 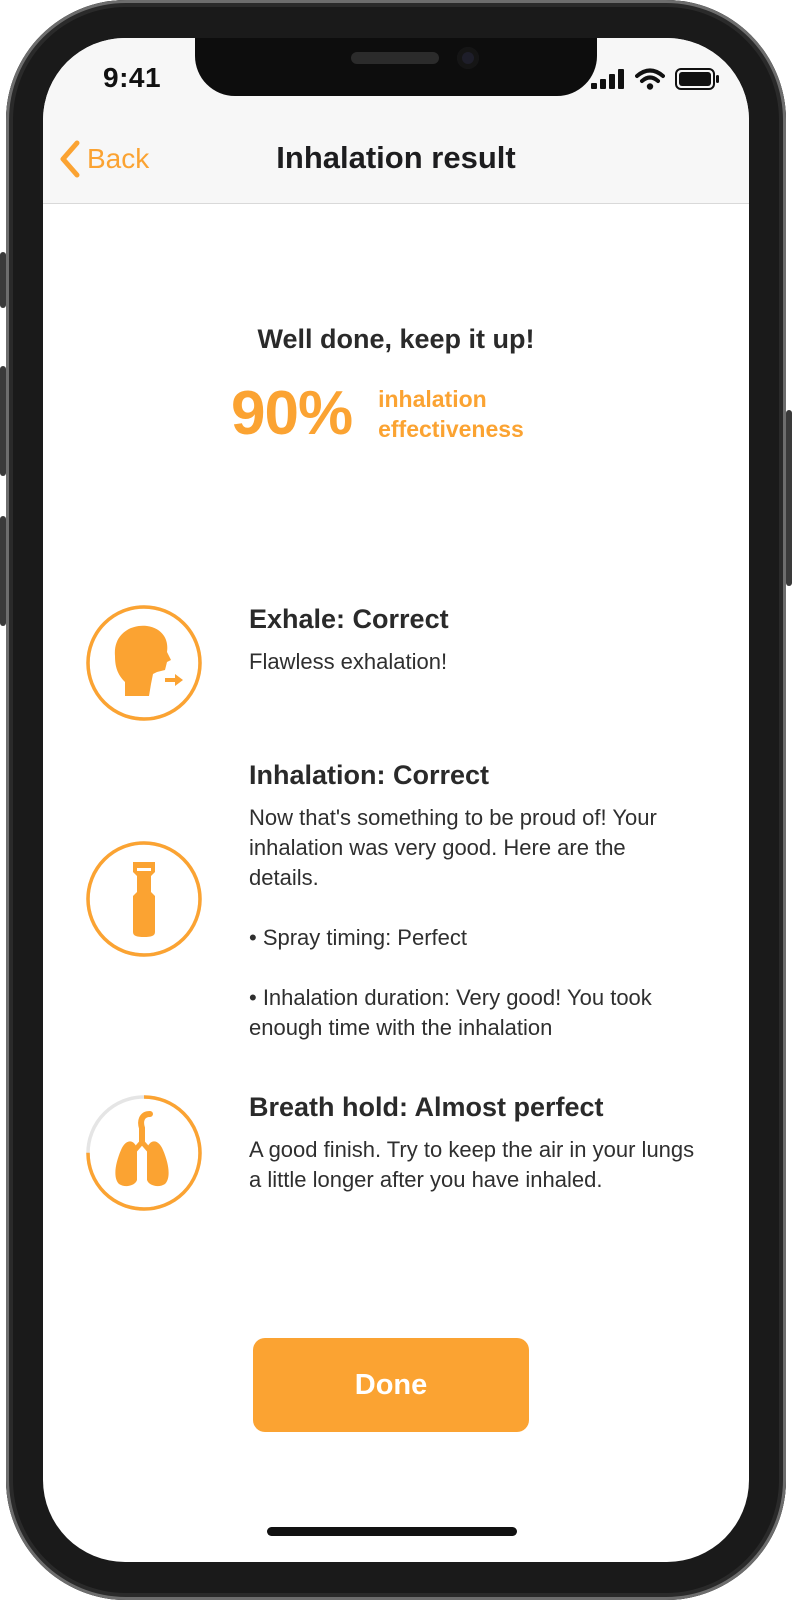 I want to click on page-title: Inhalation result, so click(x=396, y=157).